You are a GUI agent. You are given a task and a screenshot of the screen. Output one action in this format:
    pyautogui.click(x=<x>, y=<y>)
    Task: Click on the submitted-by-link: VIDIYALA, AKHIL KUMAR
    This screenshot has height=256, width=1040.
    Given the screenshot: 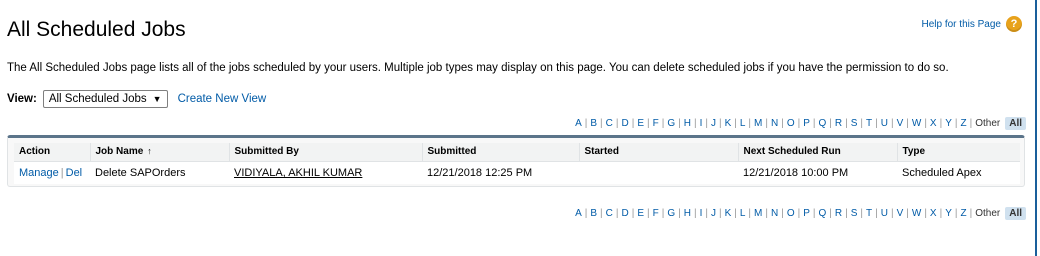 What is the action you would take?
    pyautogui.click(x=298, y=173)
    